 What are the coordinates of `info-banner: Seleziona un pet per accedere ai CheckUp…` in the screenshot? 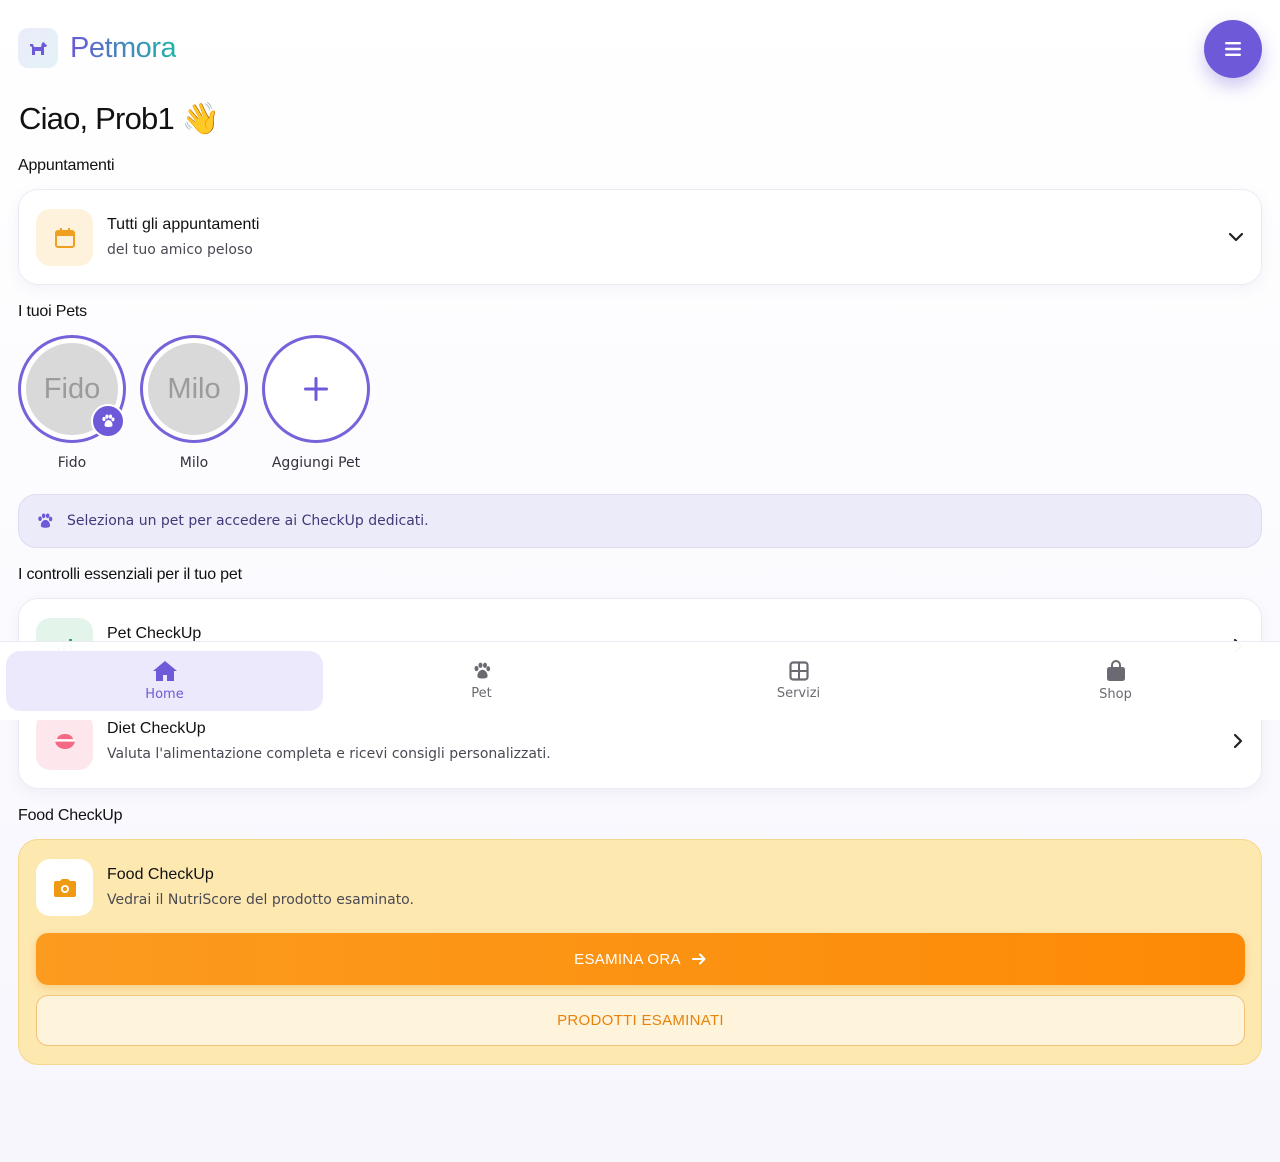 It's located at (640, 521).